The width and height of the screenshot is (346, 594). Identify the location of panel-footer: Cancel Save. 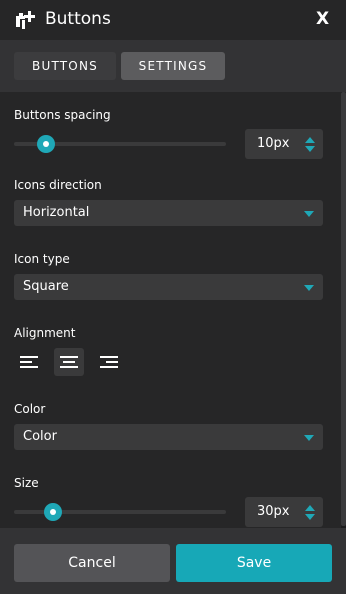
(173, 561).